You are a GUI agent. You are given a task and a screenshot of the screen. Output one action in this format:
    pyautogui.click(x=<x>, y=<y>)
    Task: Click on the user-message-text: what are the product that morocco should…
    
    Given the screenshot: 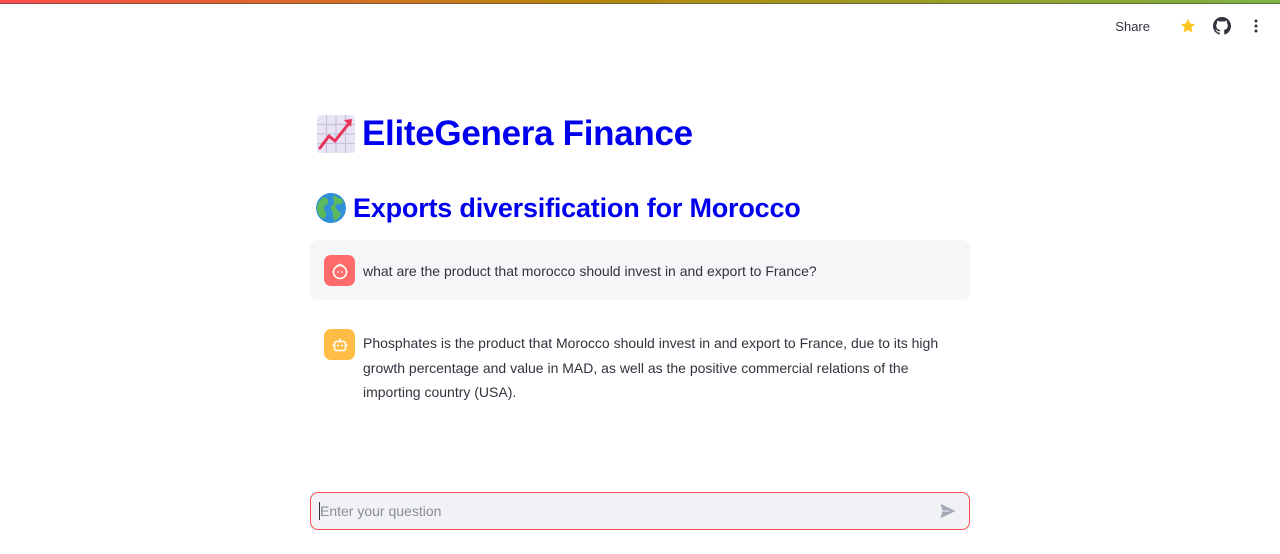 What is the action you would take?
    pyautogui.click(x=590, y=271)
    